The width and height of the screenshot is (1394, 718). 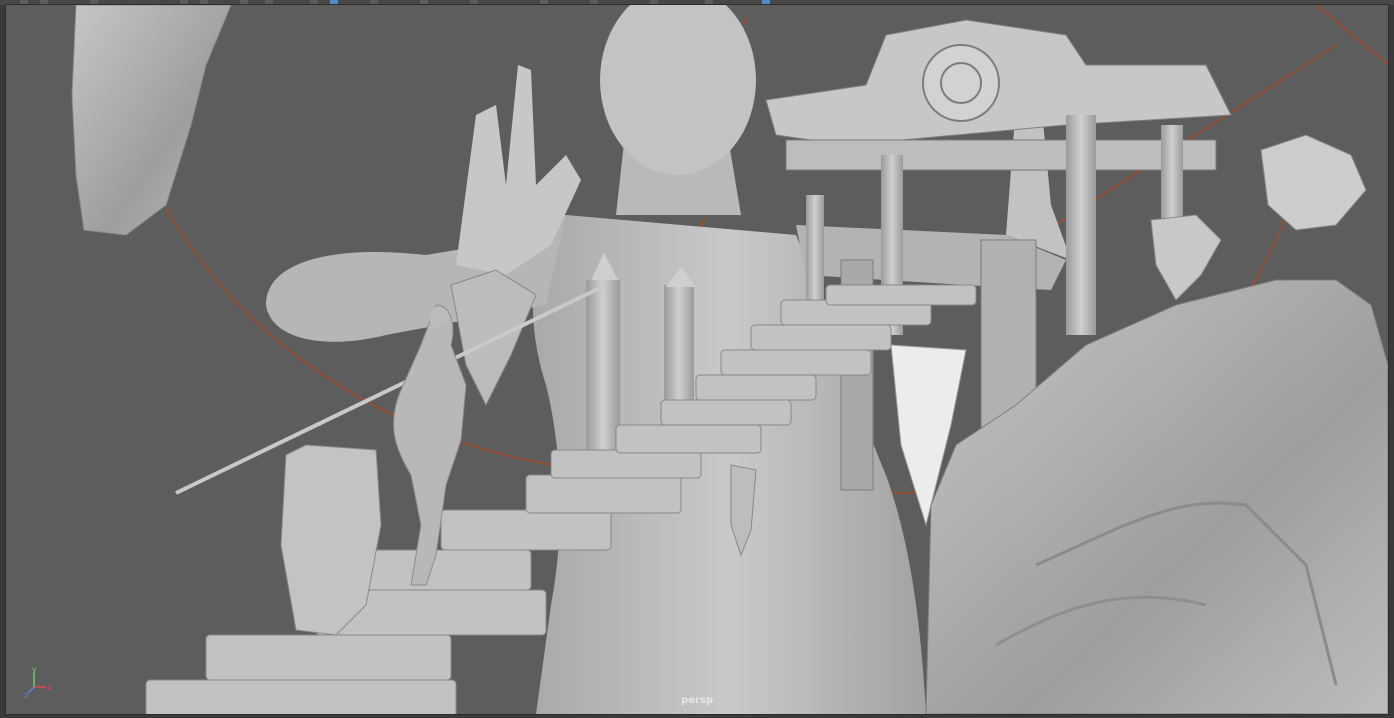 What do you see at coordinates (1186, 257) in the screenshot?
I see `rock-hanging-gate` at bounding box center [1186, 257].